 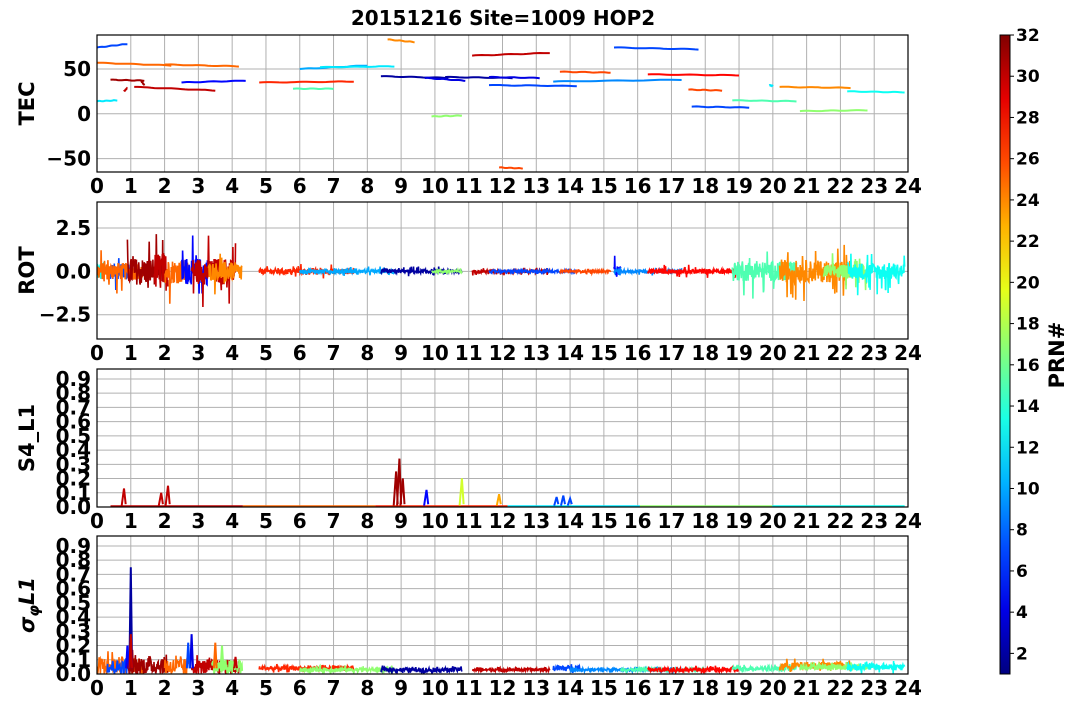 What do you see at coordinates (764, 101) in the screenshot?
I see `tec-series-prn15` at bounding box center [764, 101].